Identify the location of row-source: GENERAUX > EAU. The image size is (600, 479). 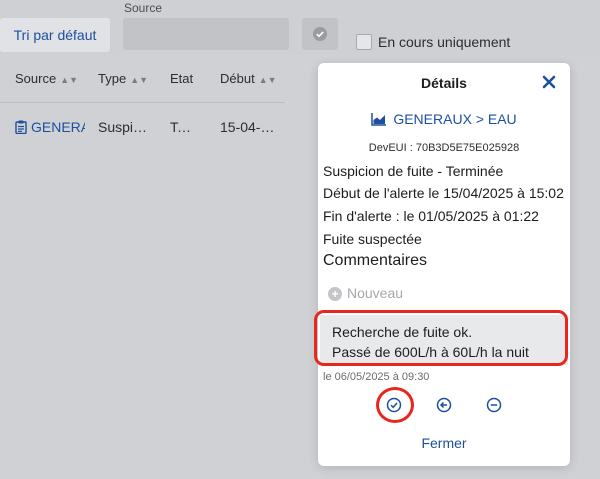
(50, 127).